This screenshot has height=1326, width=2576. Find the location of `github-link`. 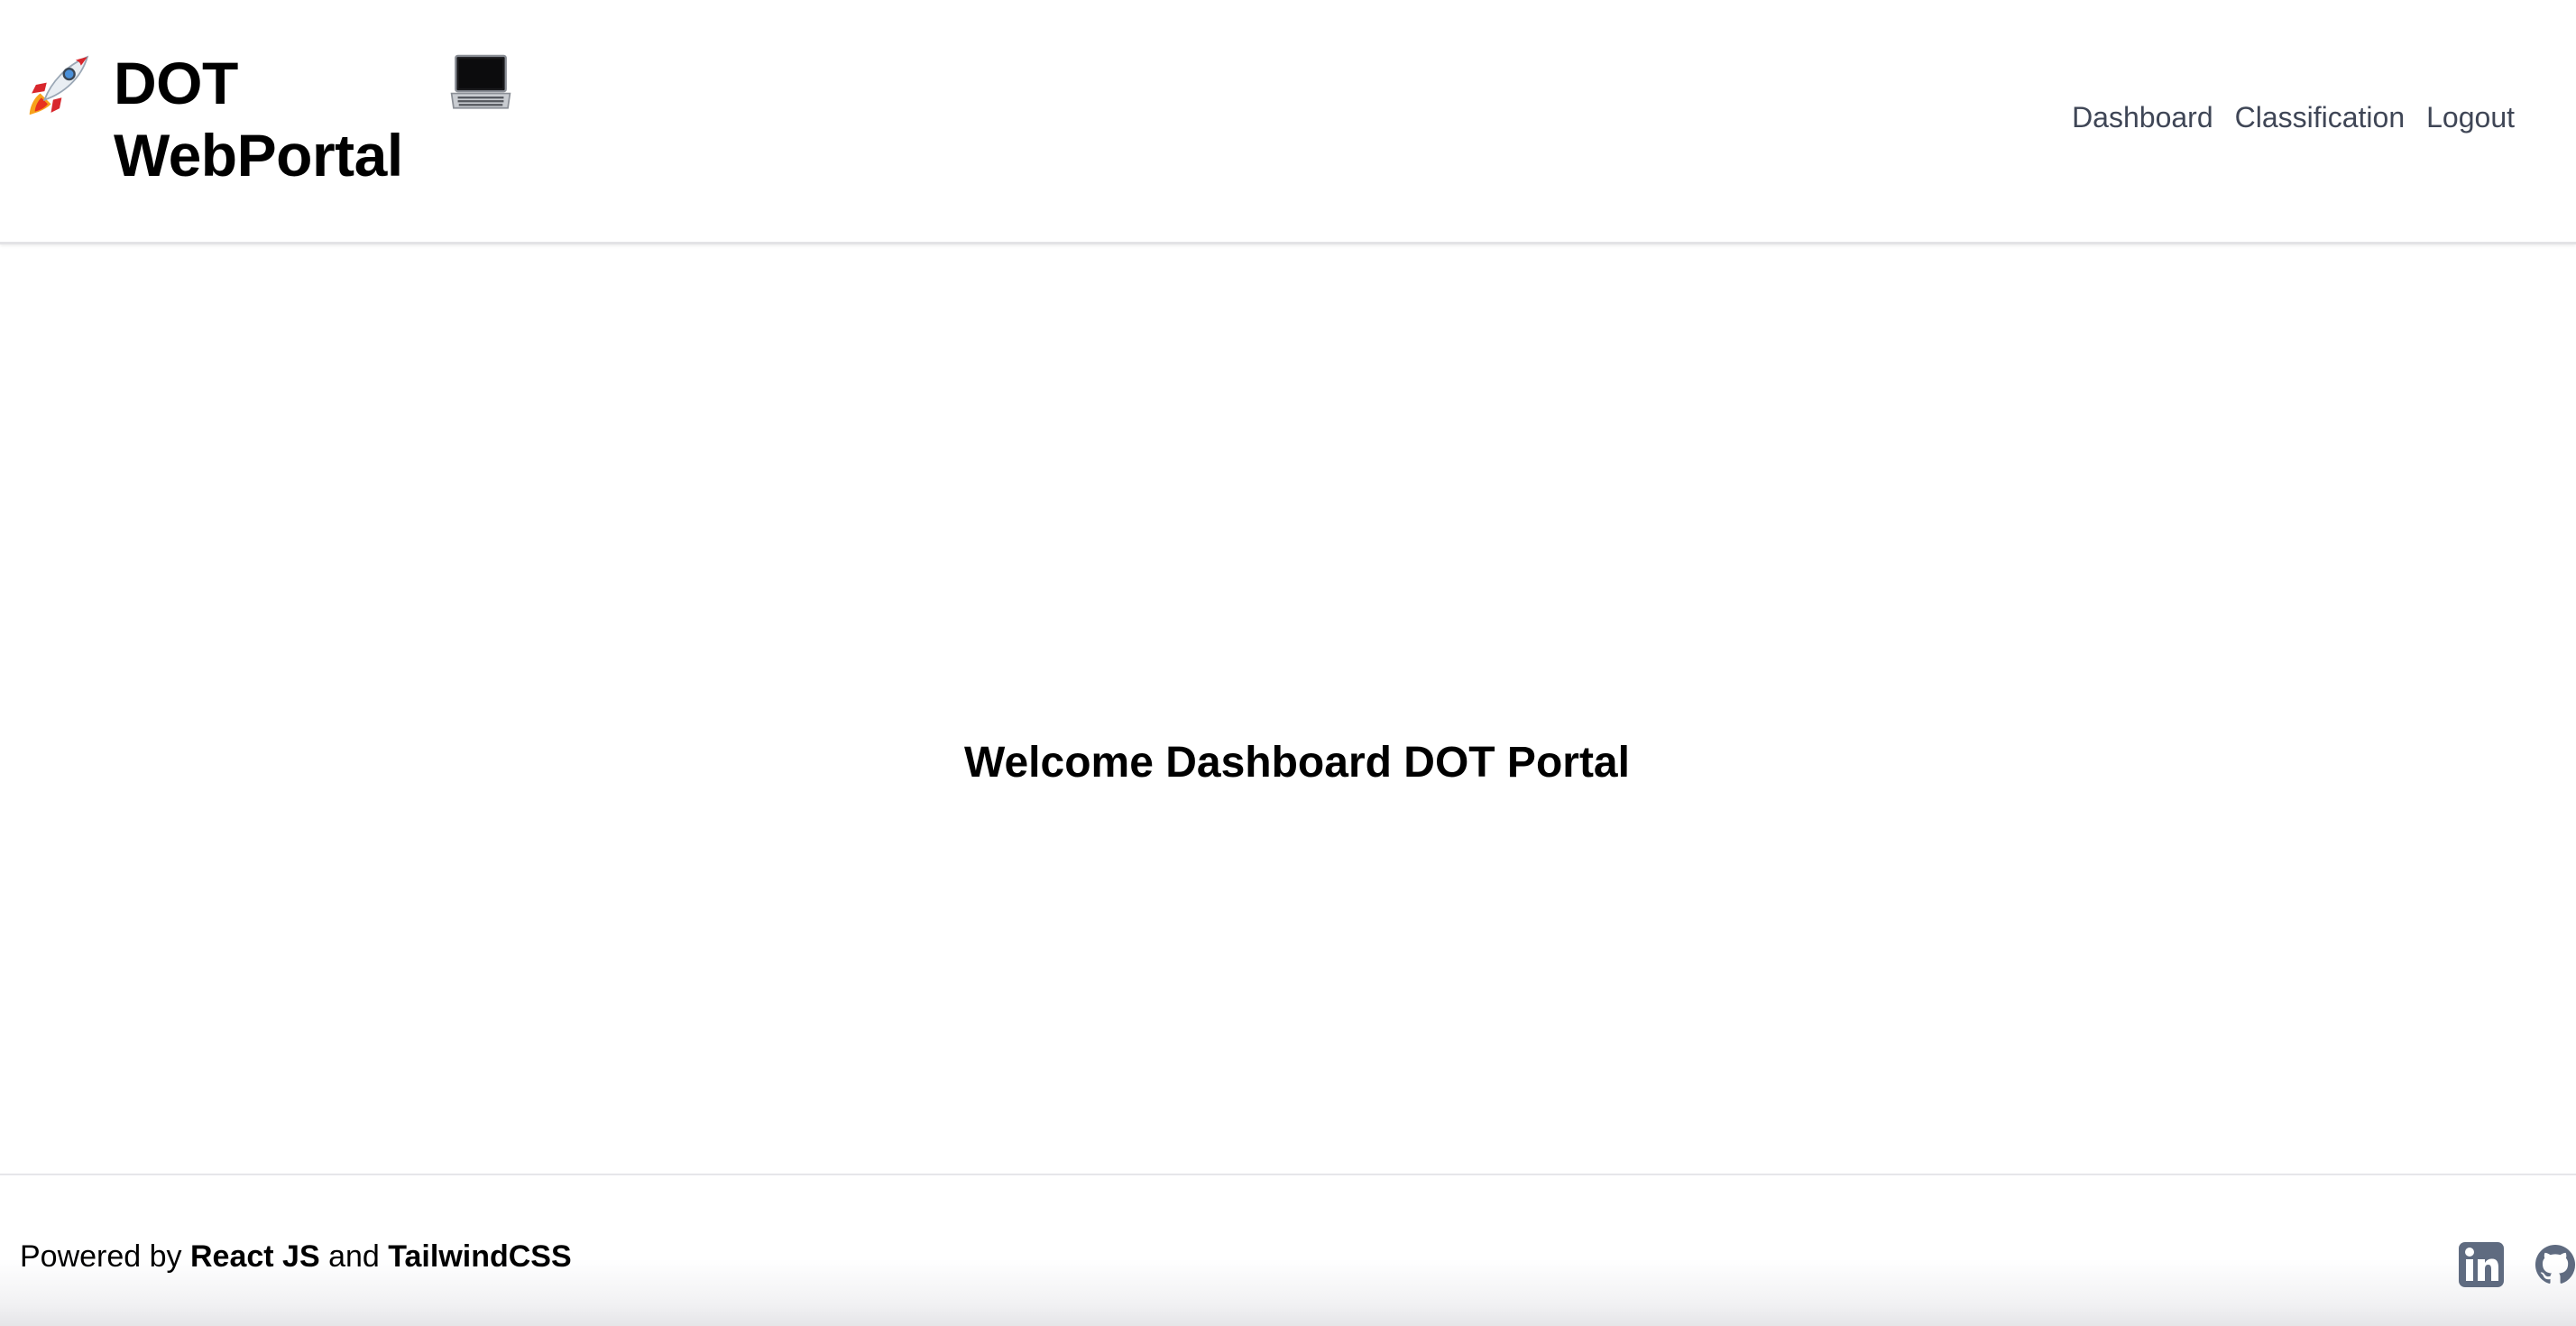

github-link is located at coordinates (2555, 1267).